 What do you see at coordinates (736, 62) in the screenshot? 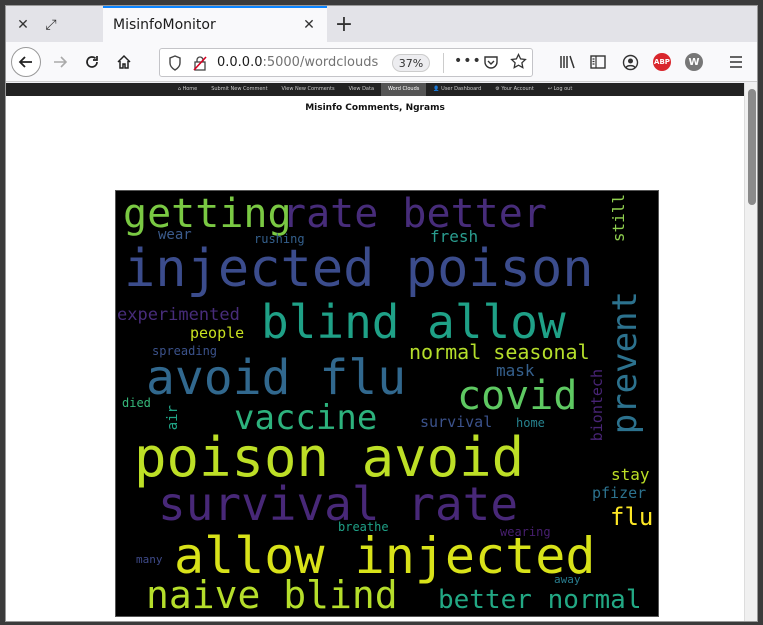
I see `hamburger-menu-icon` at bounding box center [736, 62].